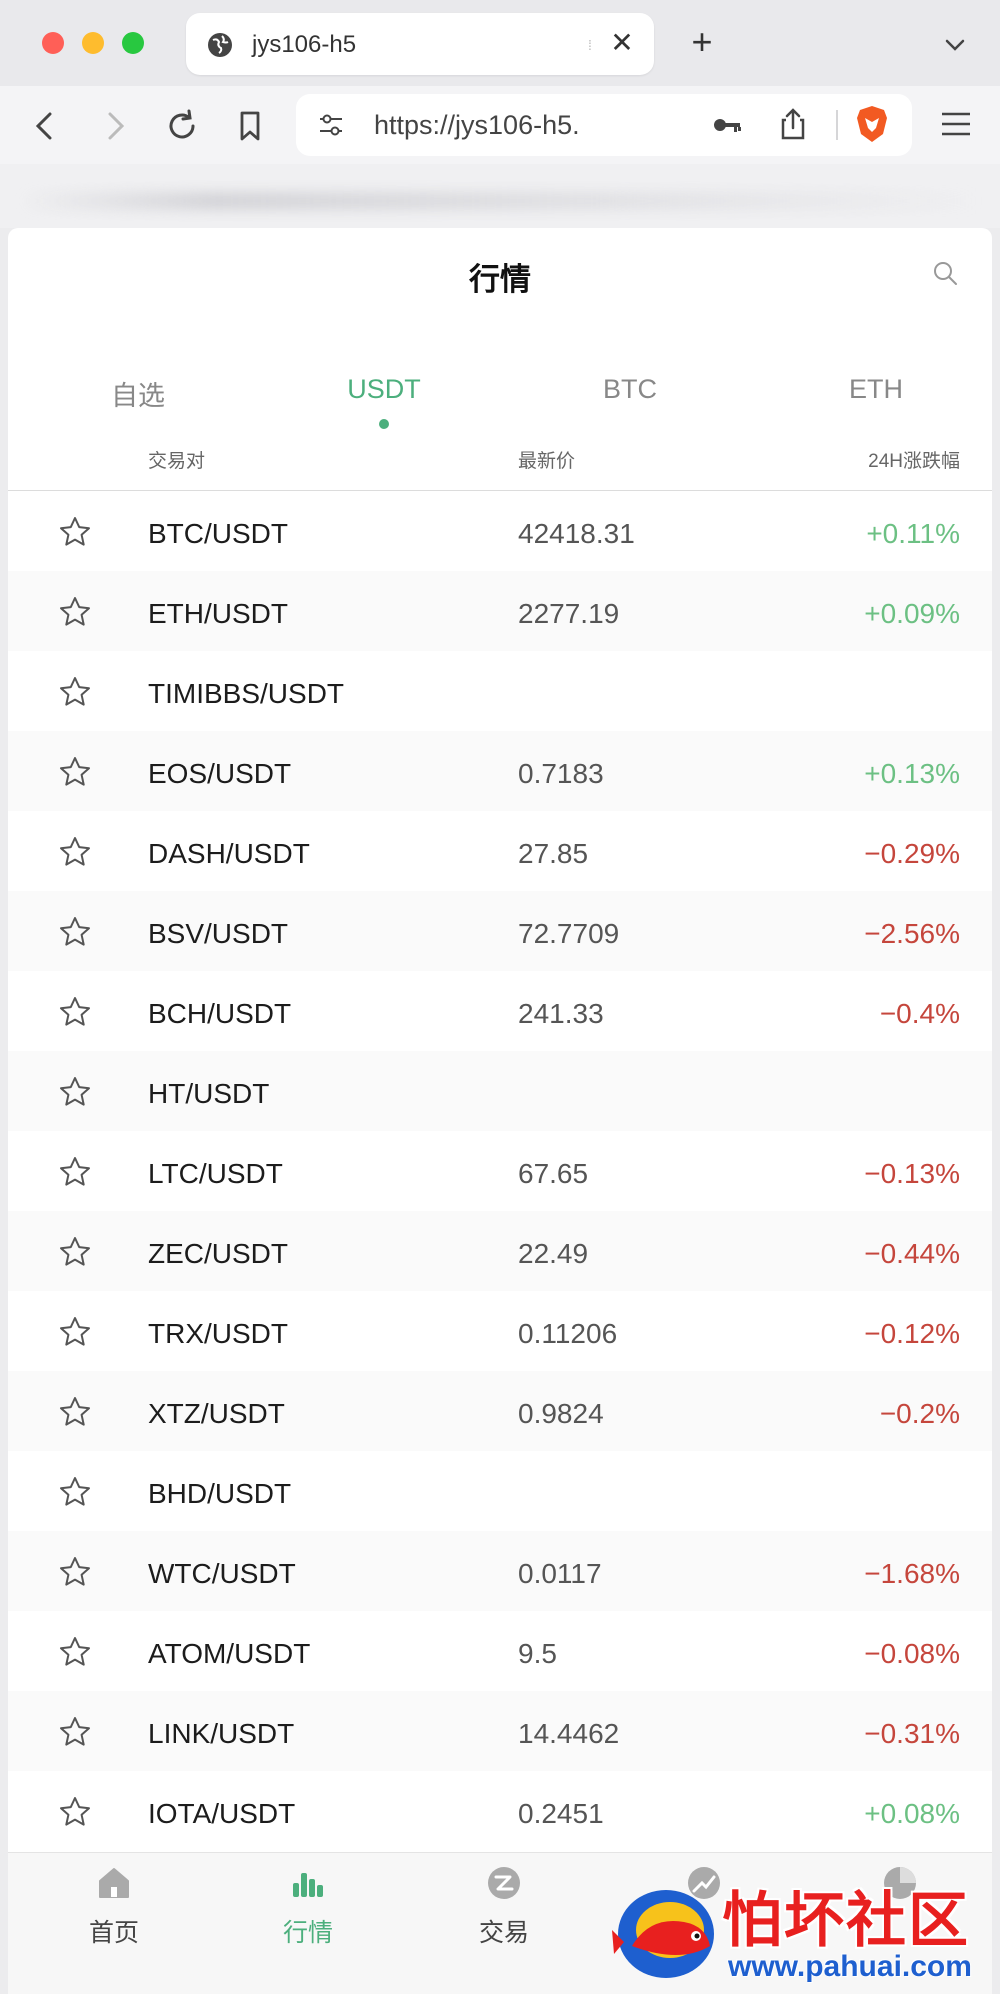 The image size is (1000, 1994). I want to click on site-settings-icon, so click(331, 125).